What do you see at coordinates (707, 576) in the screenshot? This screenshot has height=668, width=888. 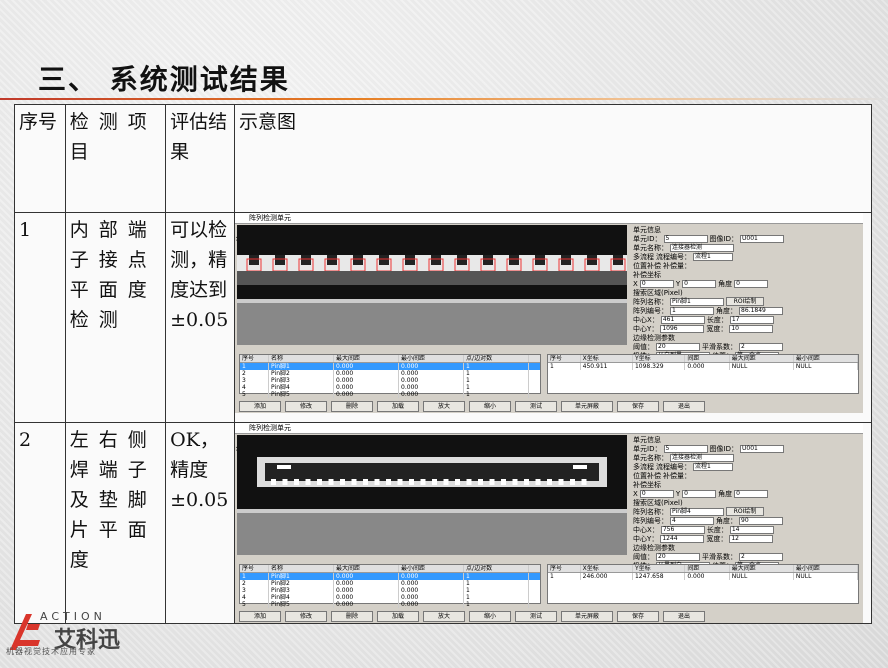 I see `result-cell: 0.000` at bounding box center [707, 576].